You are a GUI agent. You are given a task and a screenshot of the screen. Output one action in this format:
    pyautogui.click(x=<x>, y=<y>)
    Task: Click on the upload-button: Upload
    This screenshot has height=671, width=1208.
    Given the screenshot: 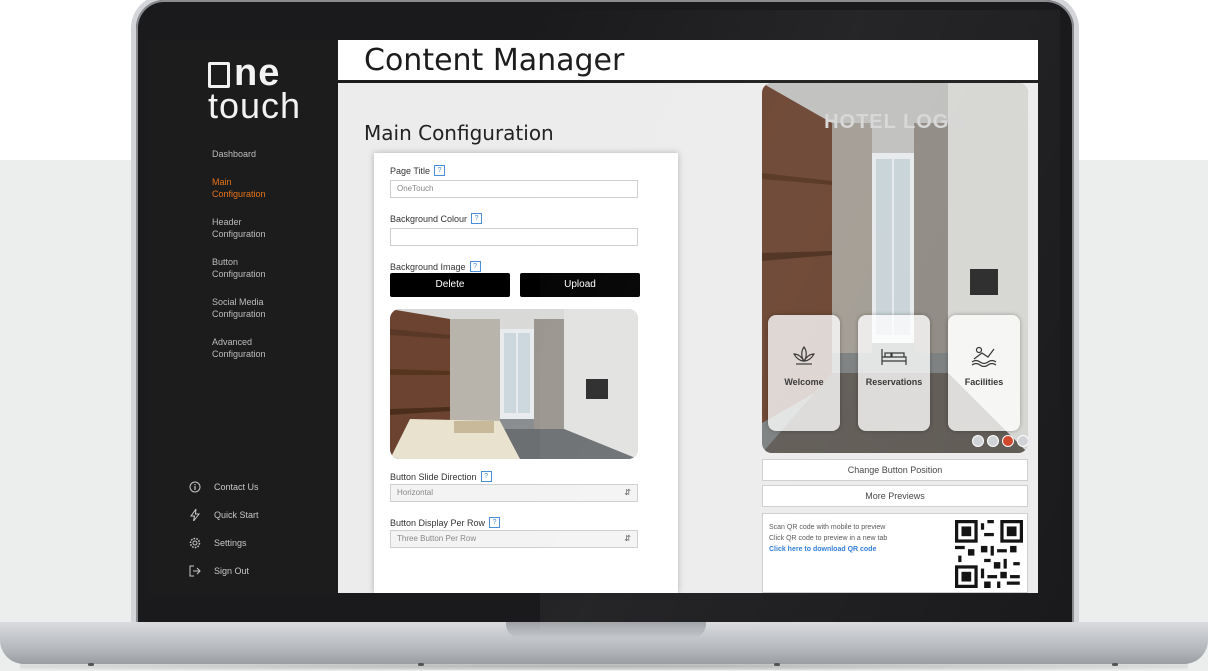 What is the action you would take?
    pyautogui.click(x=580, y=285)
    